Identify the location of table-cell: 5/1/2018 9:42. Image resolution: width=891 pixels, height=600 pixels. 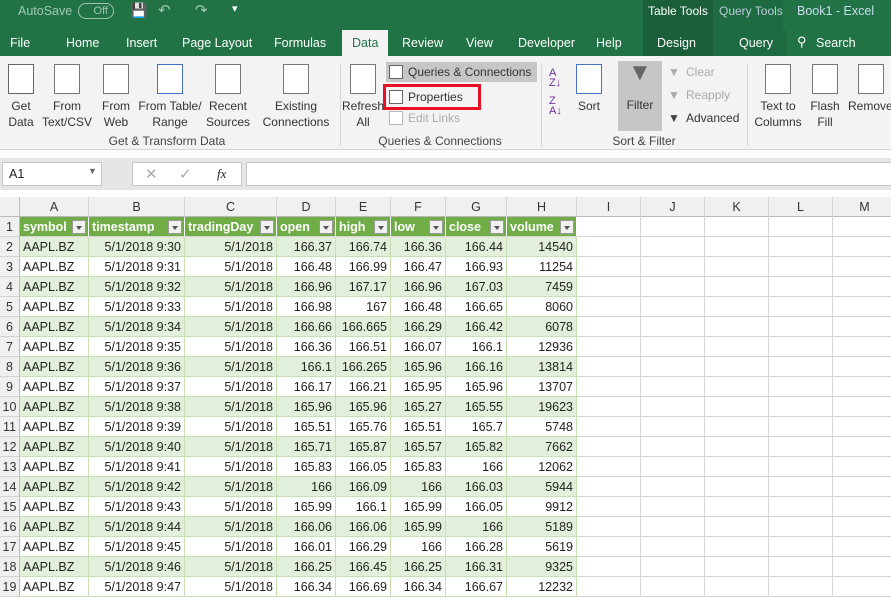
(137, 487).